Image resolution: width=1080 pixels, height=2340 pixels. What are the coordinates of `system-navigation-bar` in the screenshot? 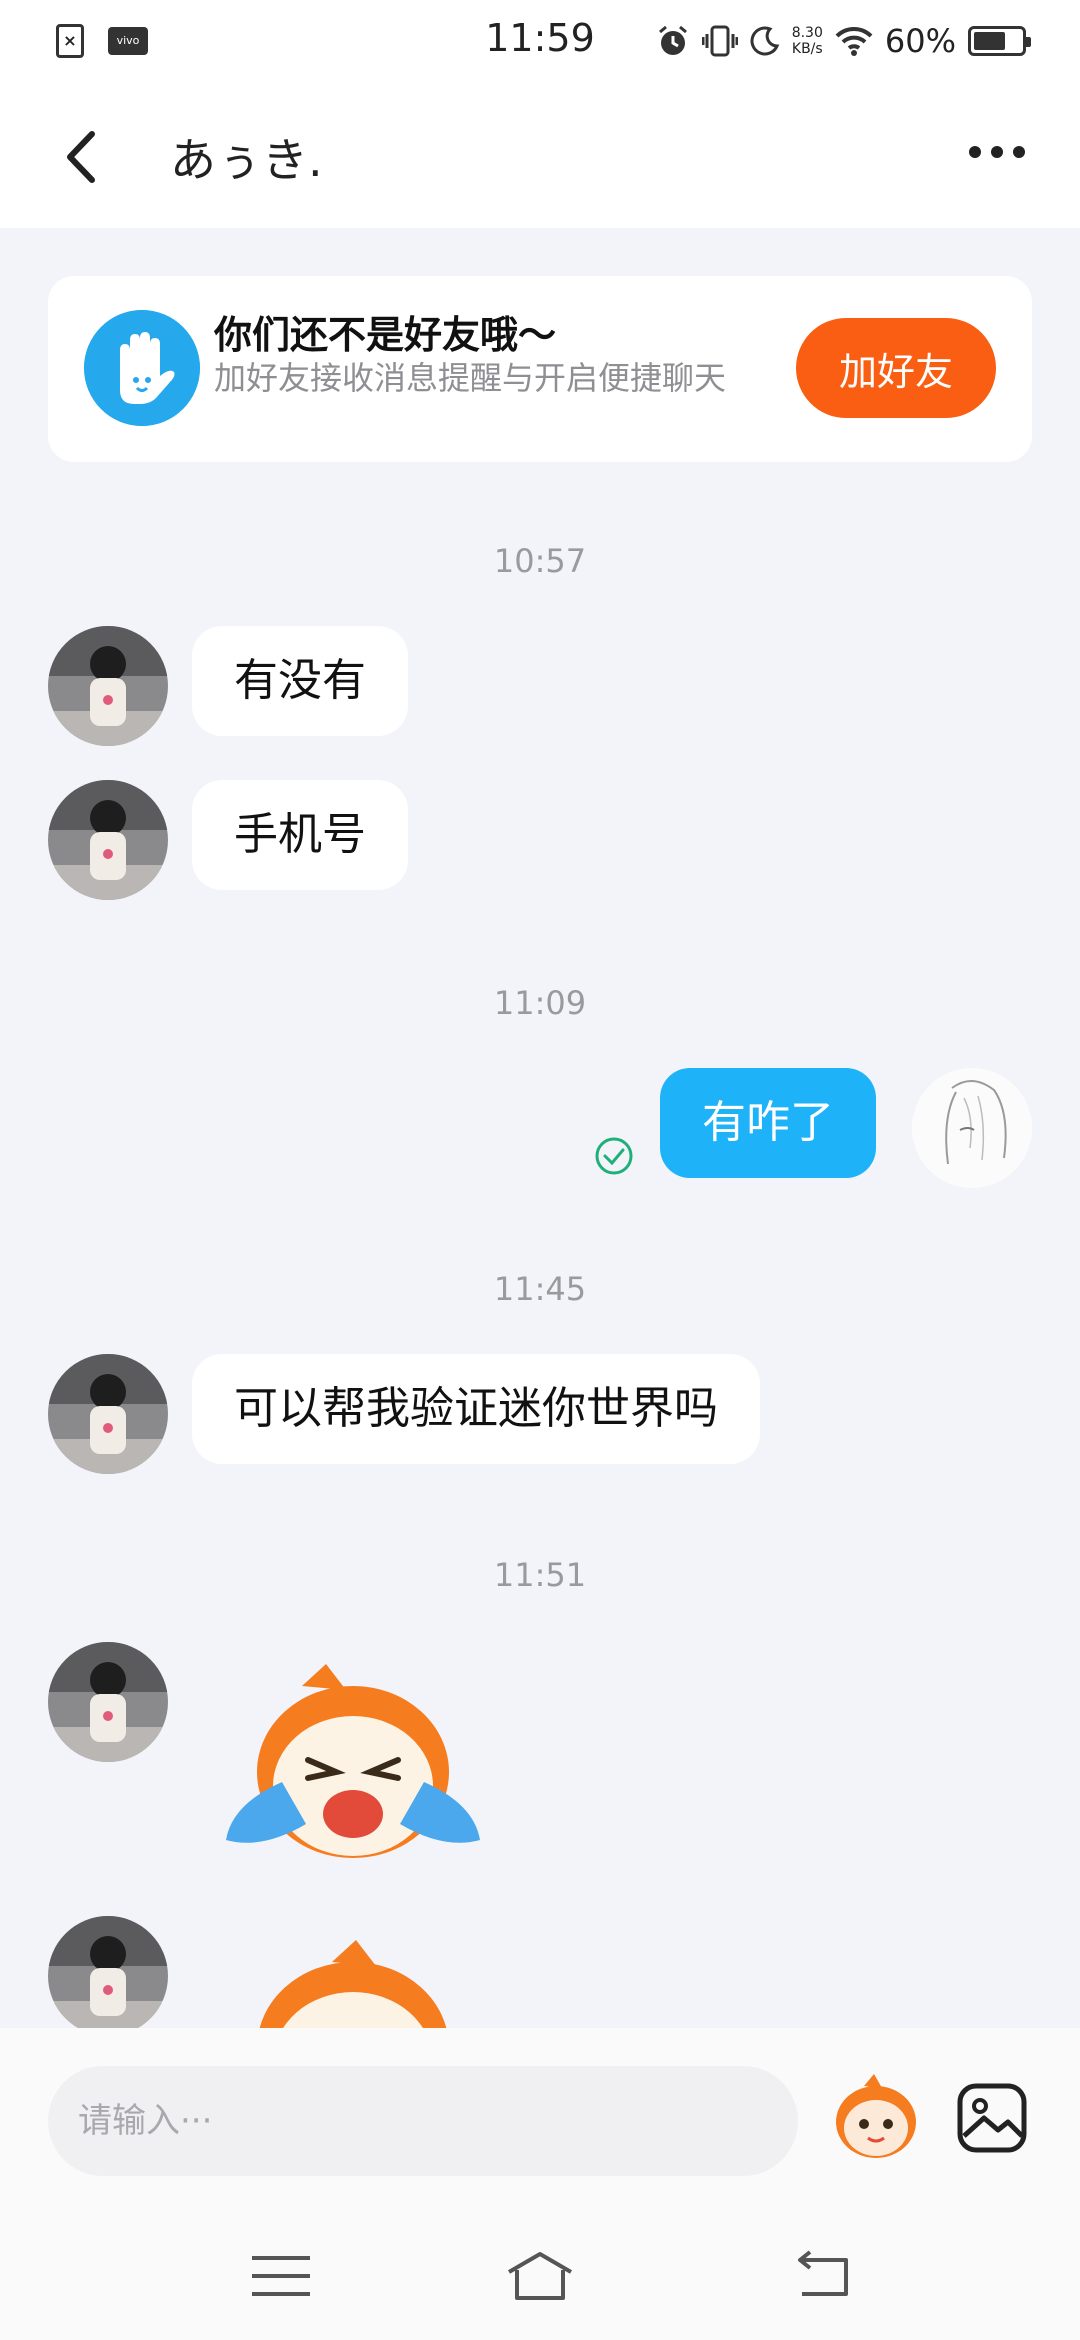 It's located at (540, 2277).